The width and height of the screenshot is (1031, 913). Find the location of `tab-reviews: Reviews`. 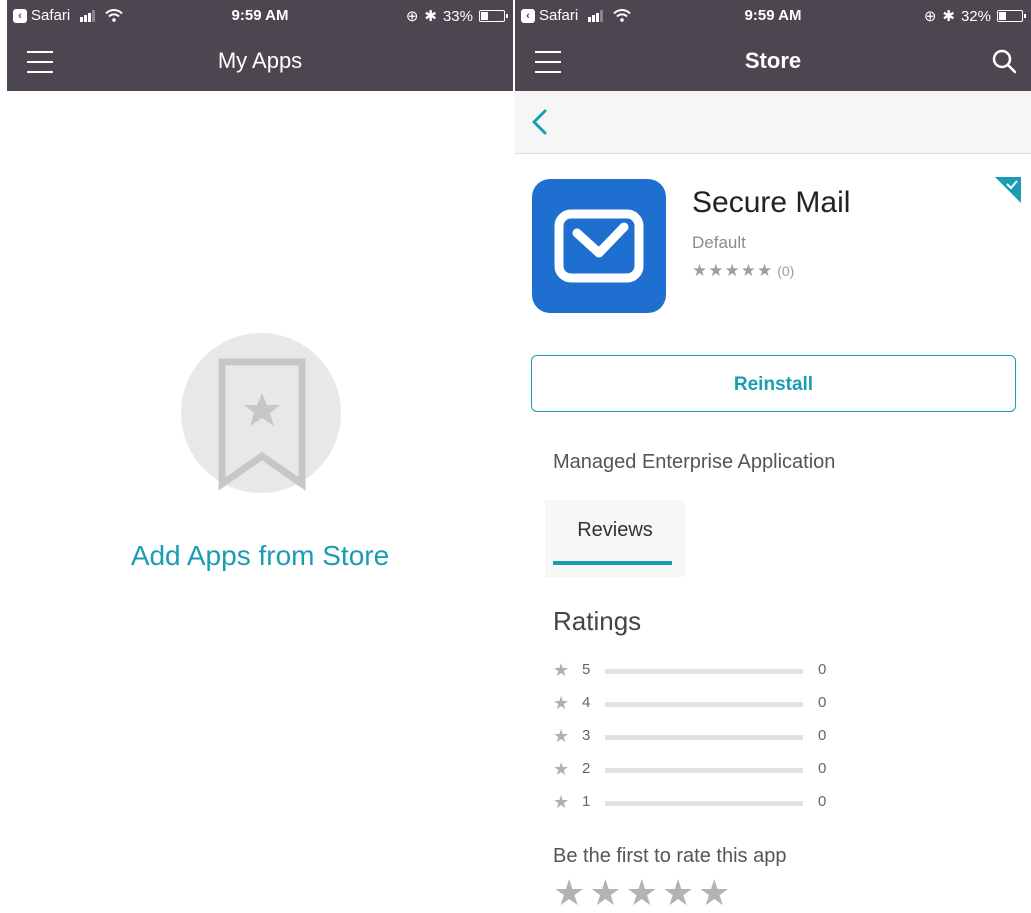

tab-reviews: Reviews is located at coordinates (615, 538).